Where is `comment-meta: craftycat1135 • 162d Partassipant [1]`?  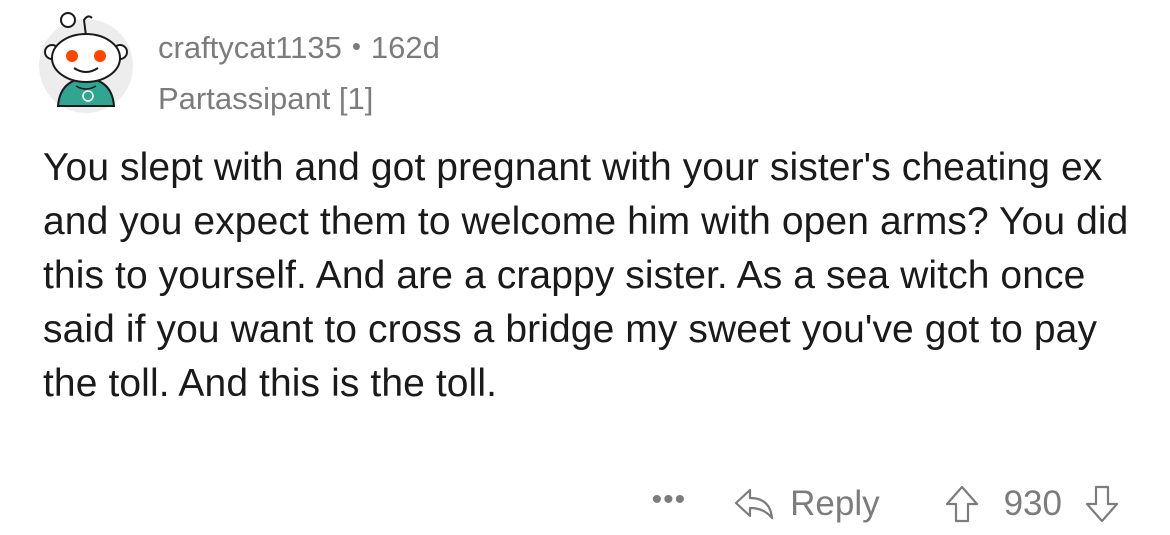 comment-meta: craftycat1135 • 162d Partassipant [1] is located at coordinates (299, 74).